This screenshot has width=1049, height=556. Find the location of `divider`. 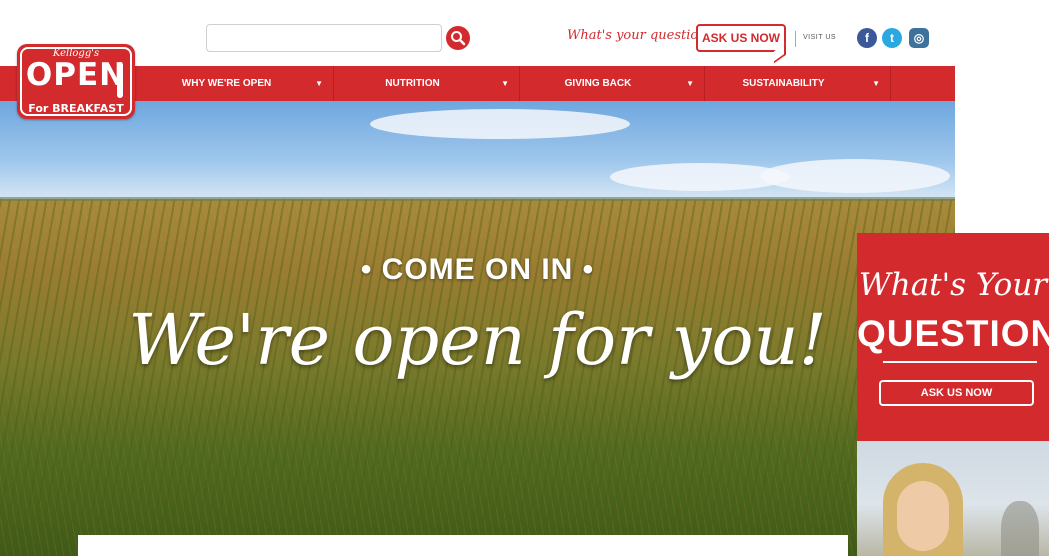

divider is located at coordinates (795, 39).